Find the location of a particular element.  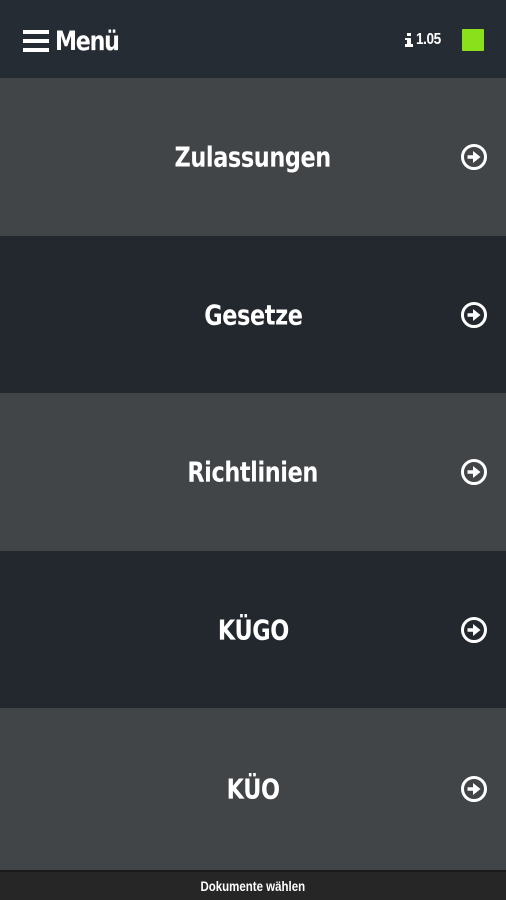

menu-item-label: KÜO is located at coordinates (253, 789).